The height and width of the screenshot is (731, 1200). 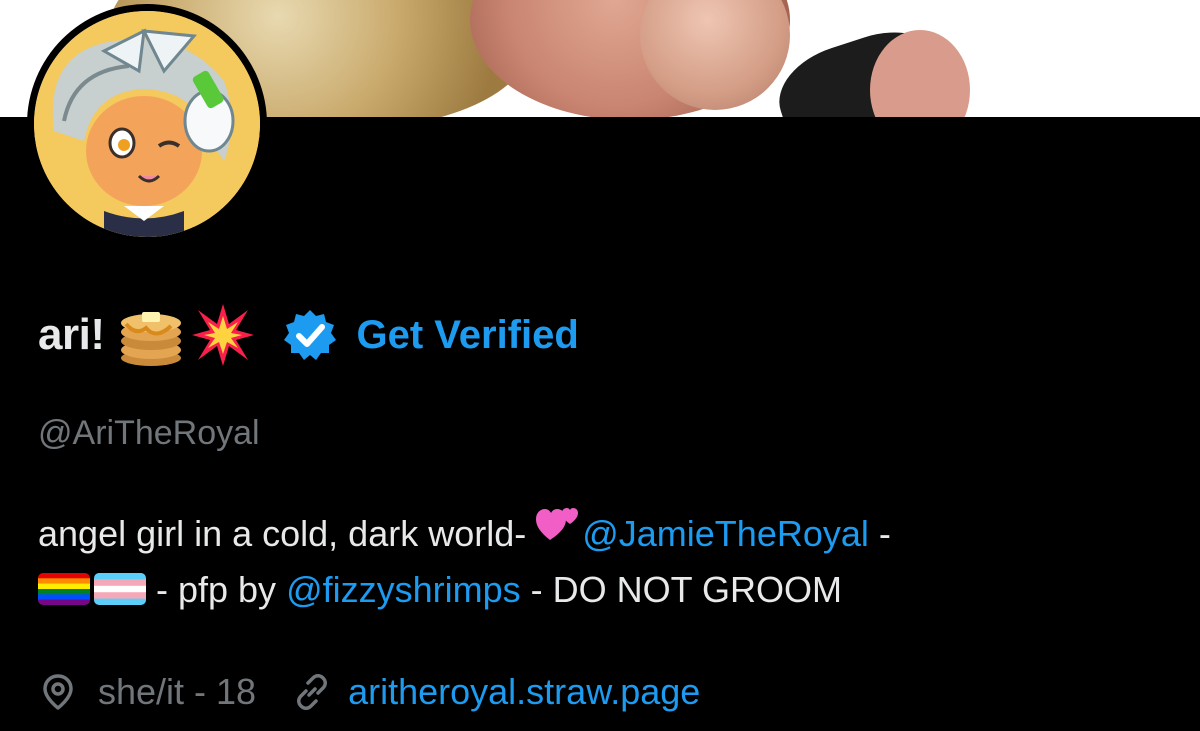 What do you see at coordinates (559, 532) in the screenshot?
I see `two-hearts-icon` at bounding box center [559, 532].